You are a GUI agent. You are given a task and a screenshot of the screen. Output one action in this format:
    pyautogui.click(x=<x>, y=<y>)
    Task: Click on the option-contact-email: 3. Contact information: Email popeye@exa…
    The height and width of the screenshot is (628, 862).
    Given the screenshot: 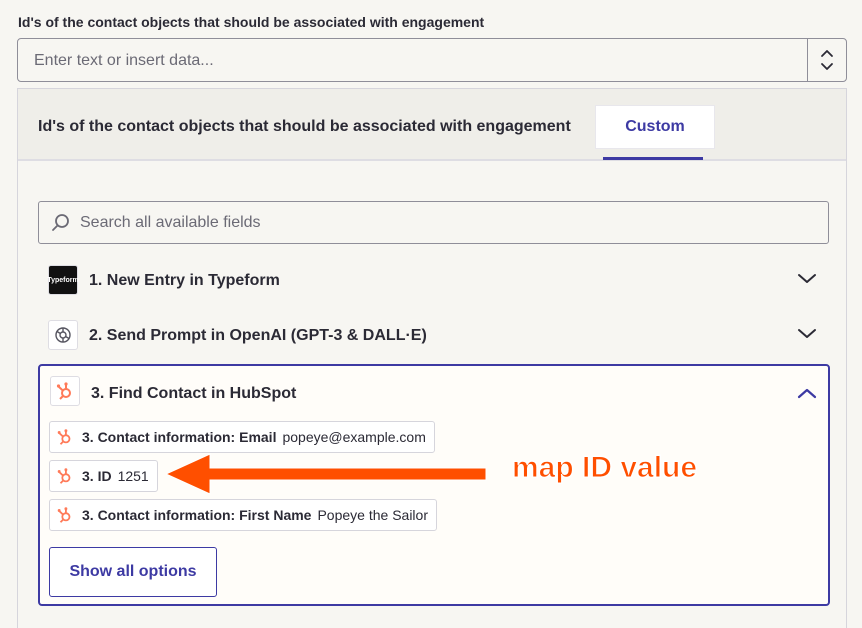 What is the action you would take?
    pyautogui.click(x=242, y=437)
    